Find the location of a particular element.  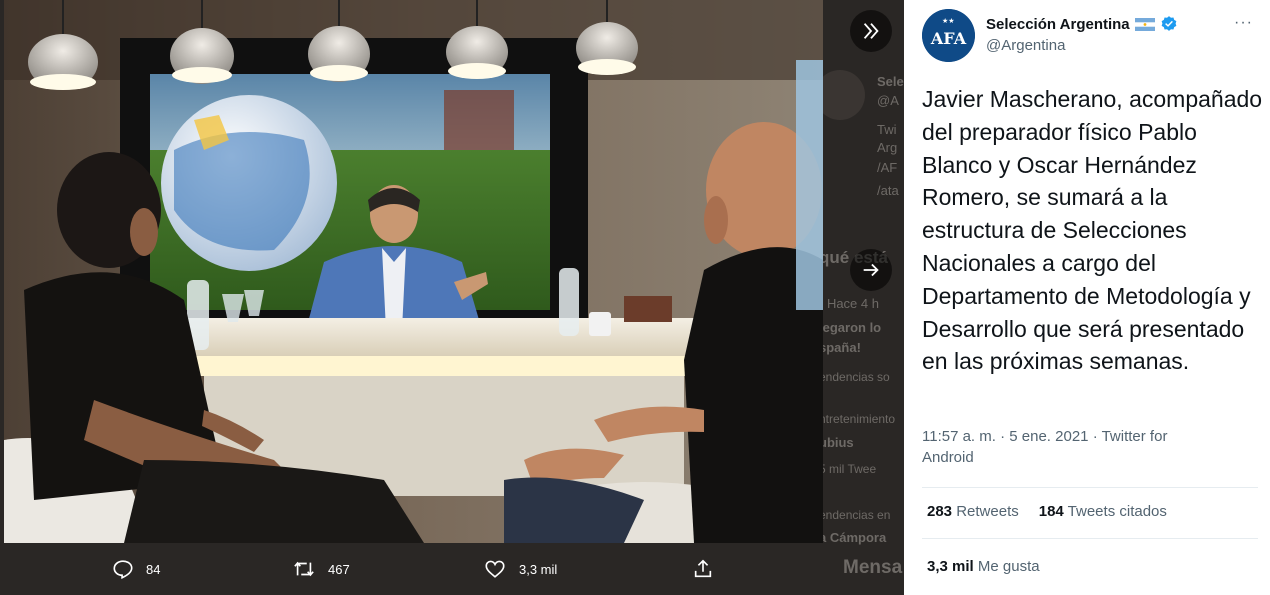

retweets-stat: 283 Retweets is located at coordinates (973, 511).